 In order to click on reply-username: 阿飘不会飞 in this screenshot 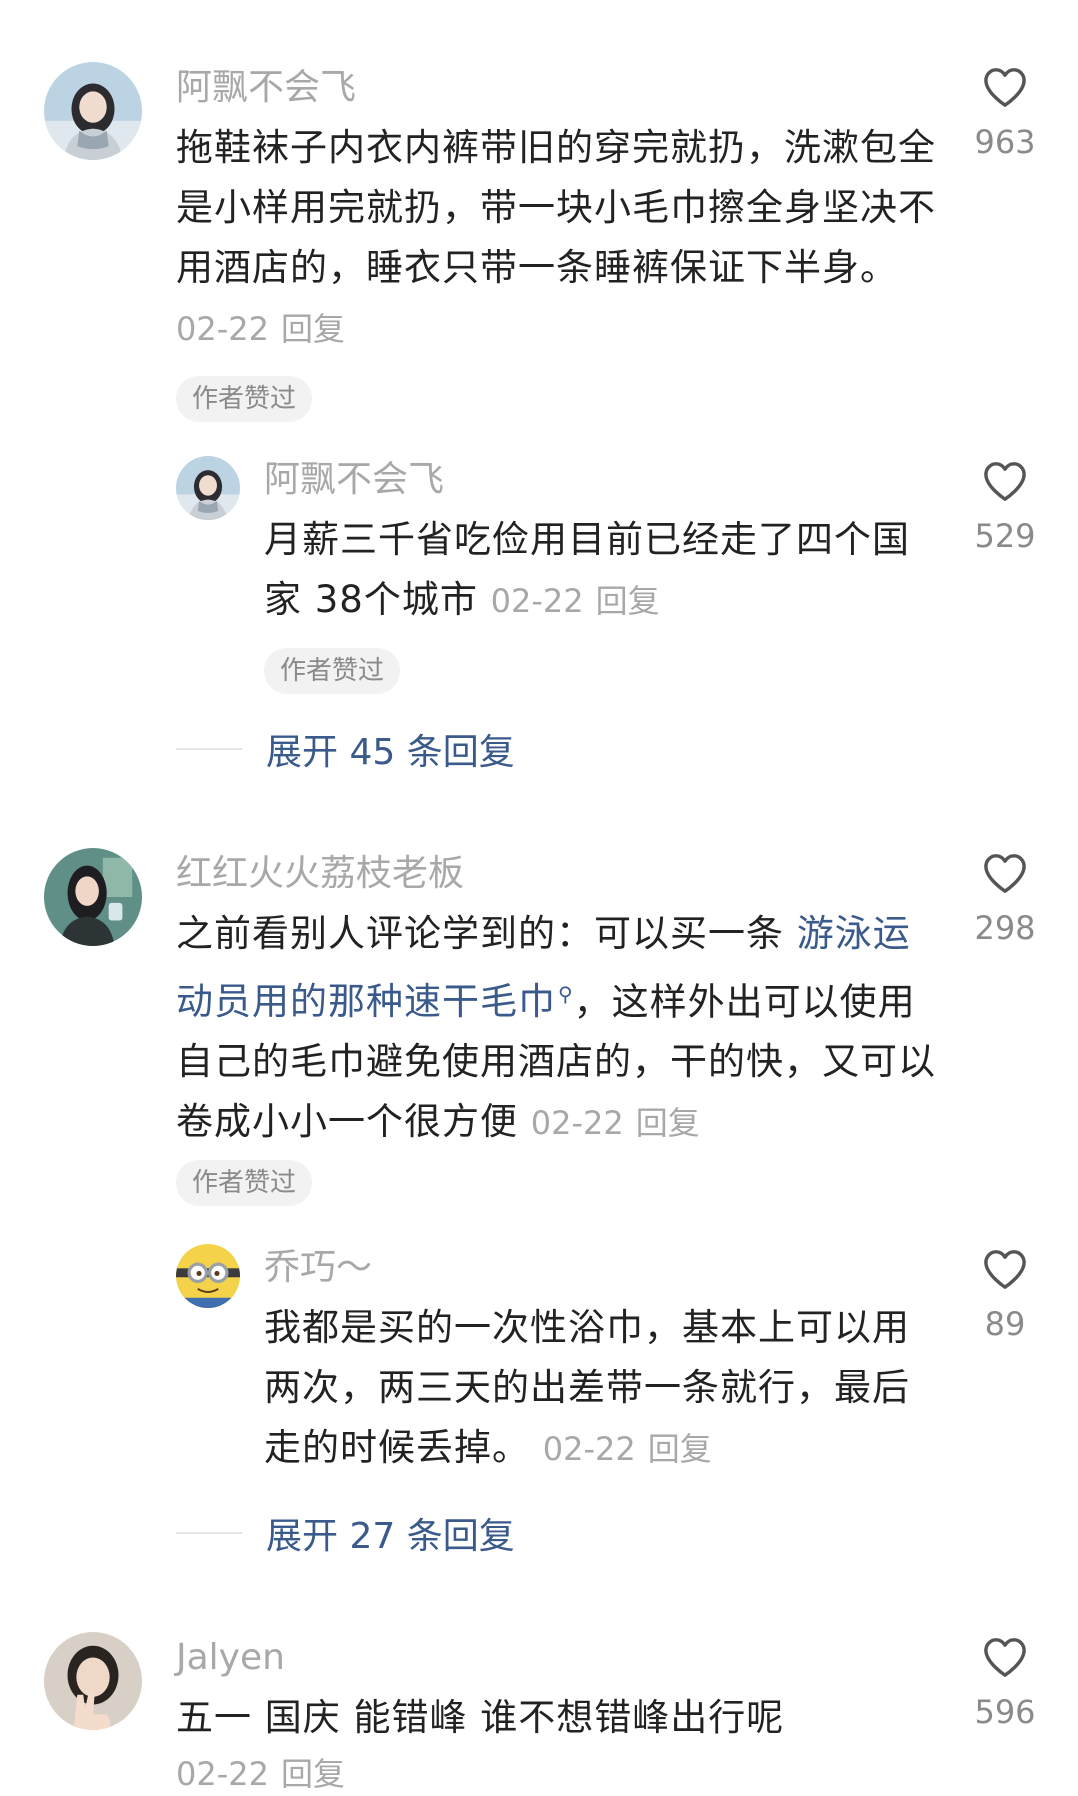, I will do `click(354, 480)`.